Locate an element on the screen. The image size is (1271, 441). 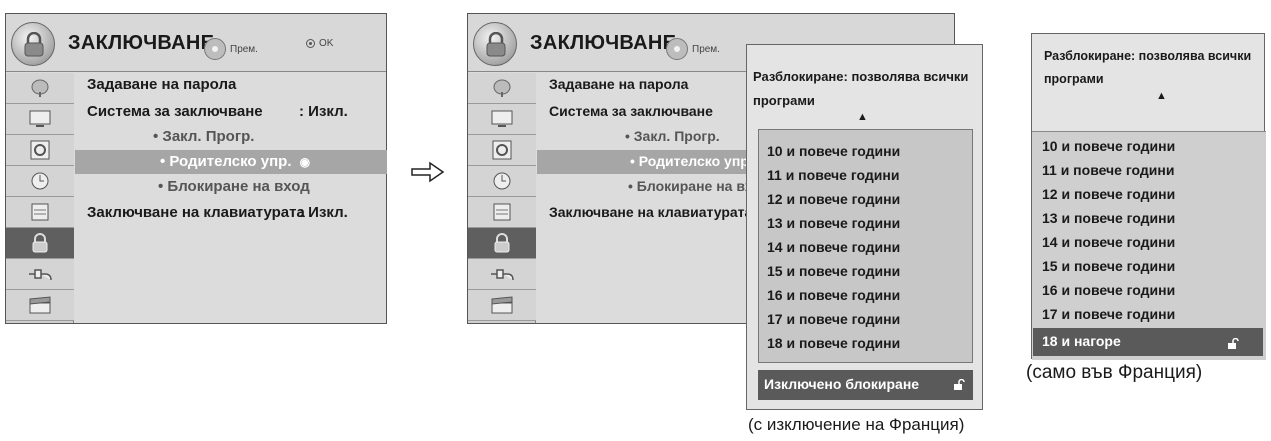
menu-item-parental-control: • Родителско упр. is located at coordinates (691, 161).